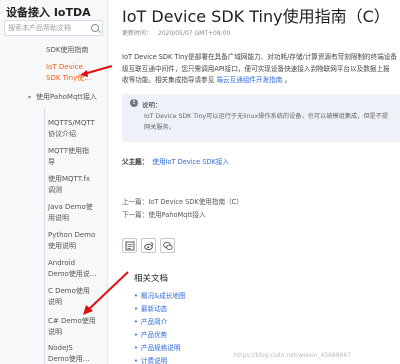 The height and width of the screenshot is (364, 400). Describe the element at coordinates (71, 129) in the screenshot. I see `sidebar-item-mqtt-protocol: MQTTS/MQTT 协议介绍` at that location.